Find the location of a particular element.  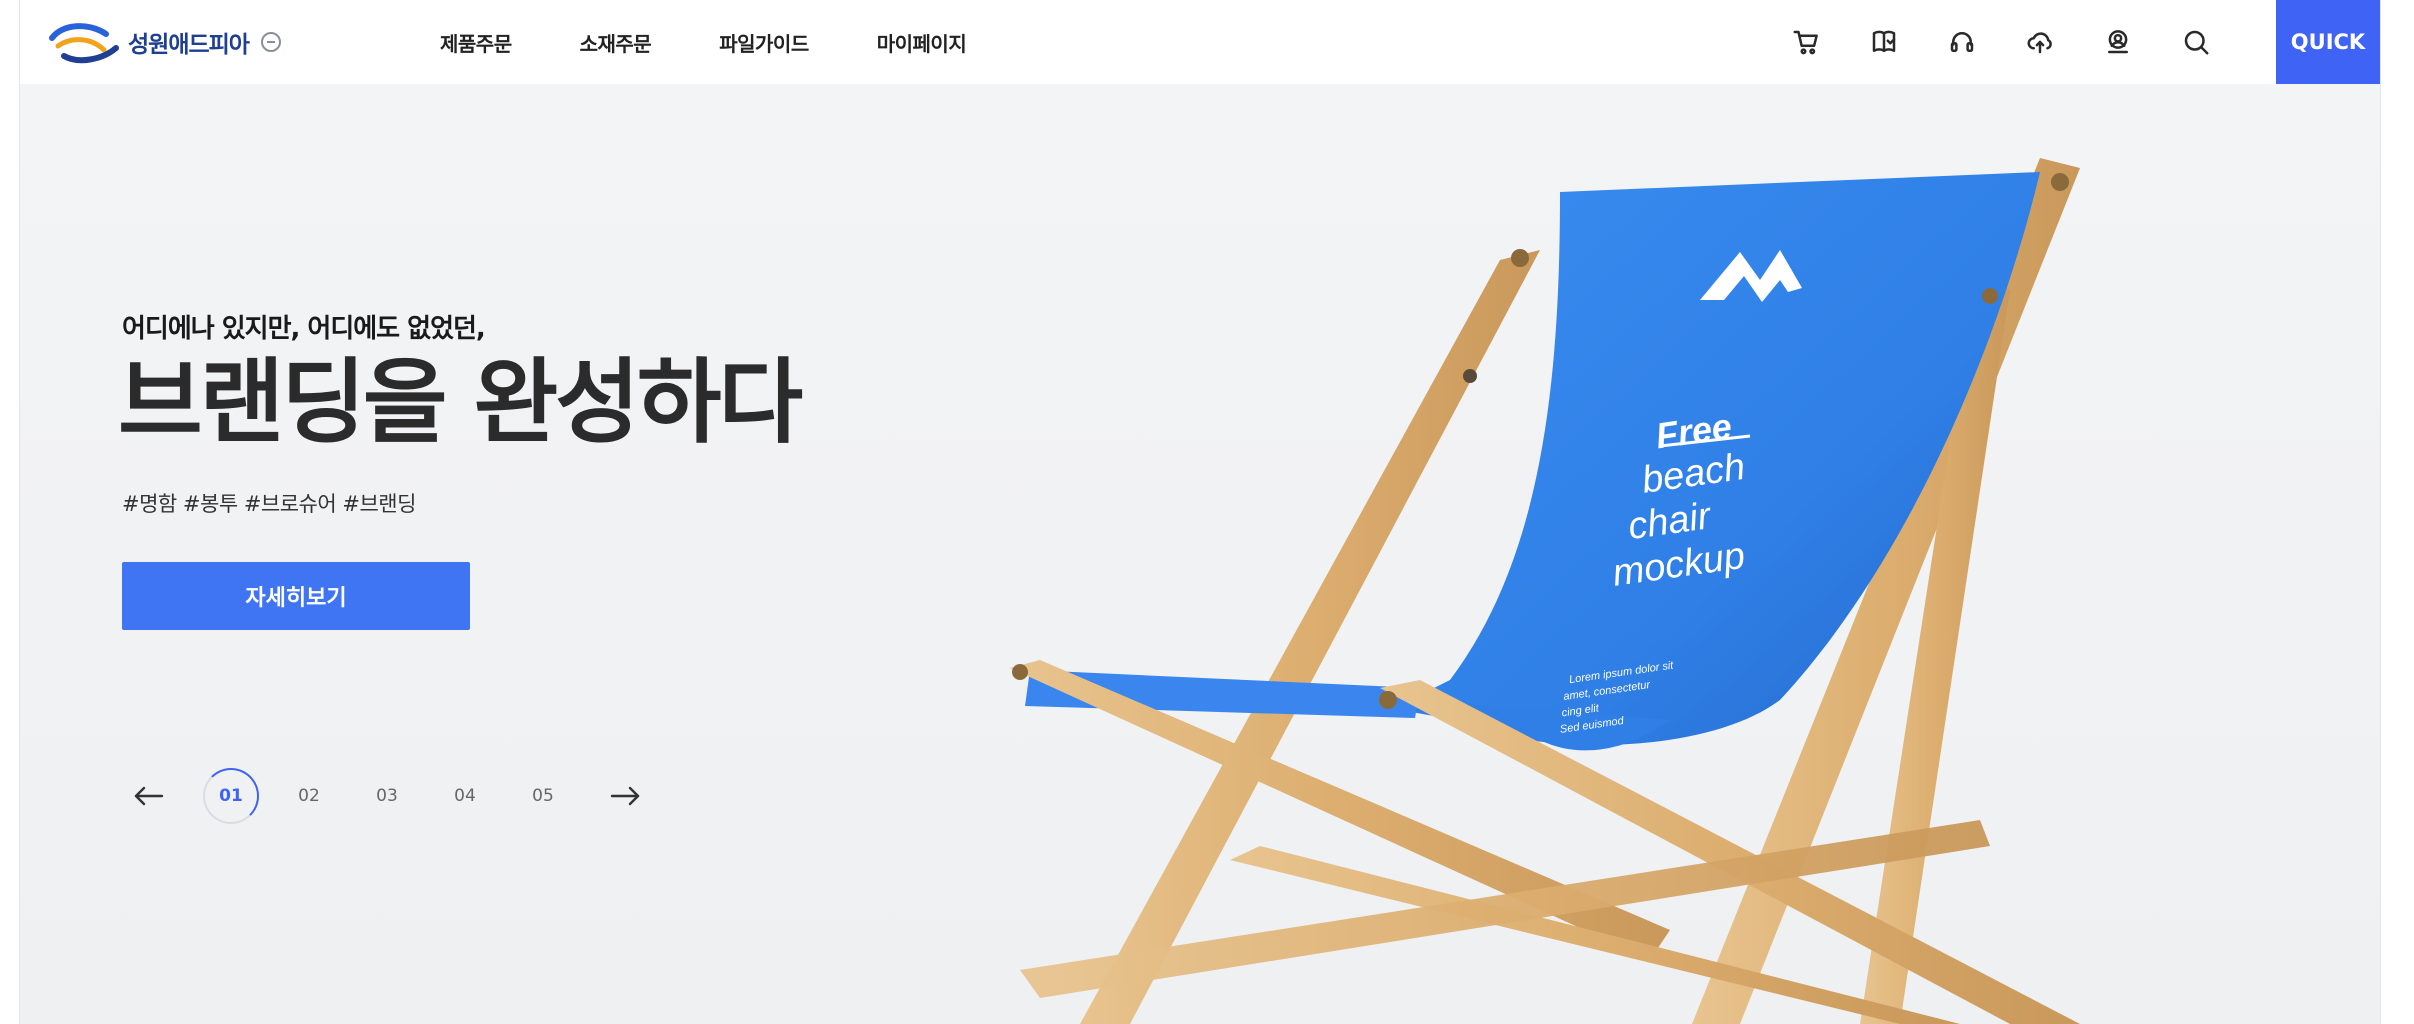

slide-page-4: 04 is located at coordinates (465, 796).